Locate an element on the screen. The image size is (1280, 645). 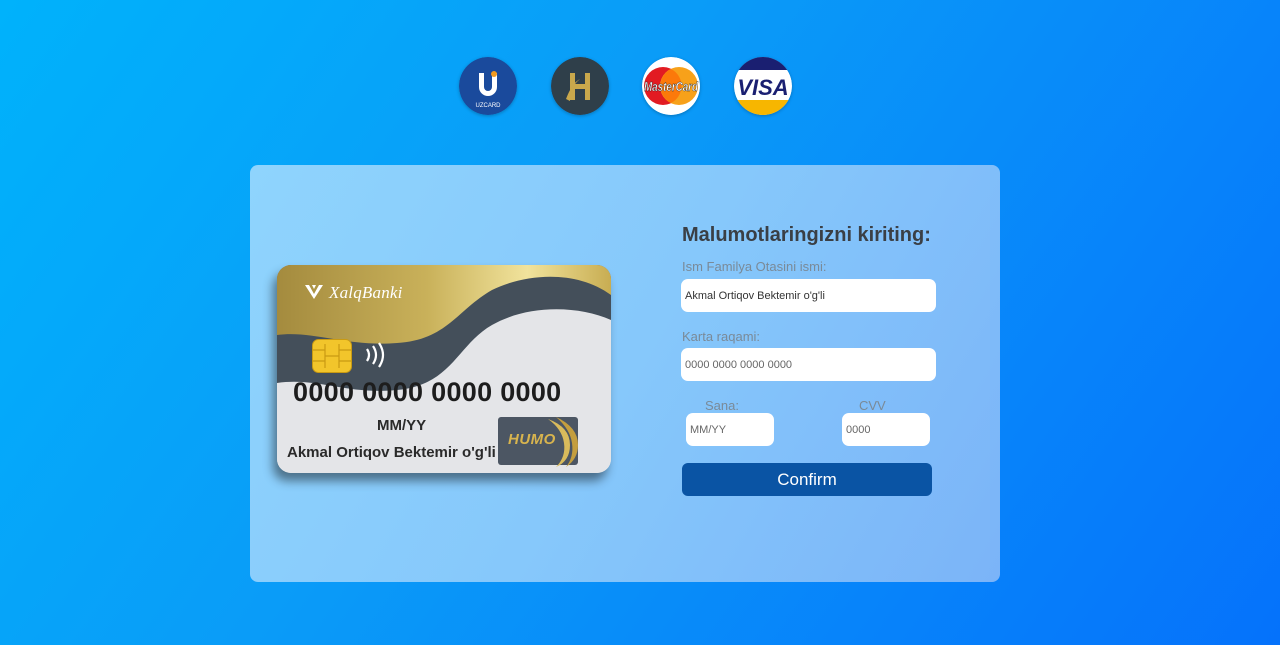
card-number-label: Karta raqami: is located at coordinates (721, 336).